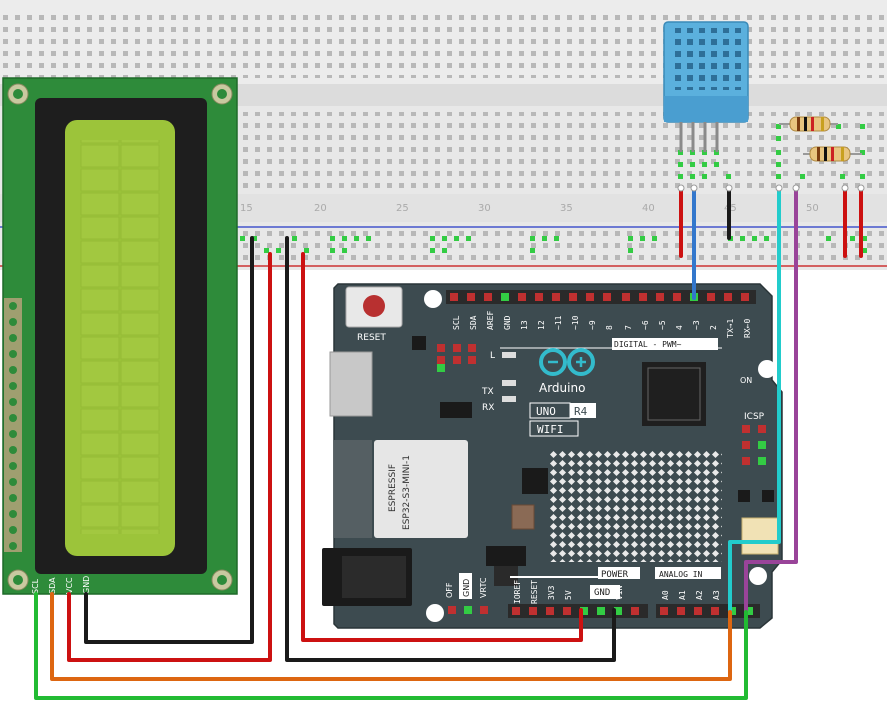 This screenshot has width=887, height=704. What do you see at coordinates (517, 592) in the screenshot?
I see `power-pin-label: IOREF` at bounding box center [517, 592].